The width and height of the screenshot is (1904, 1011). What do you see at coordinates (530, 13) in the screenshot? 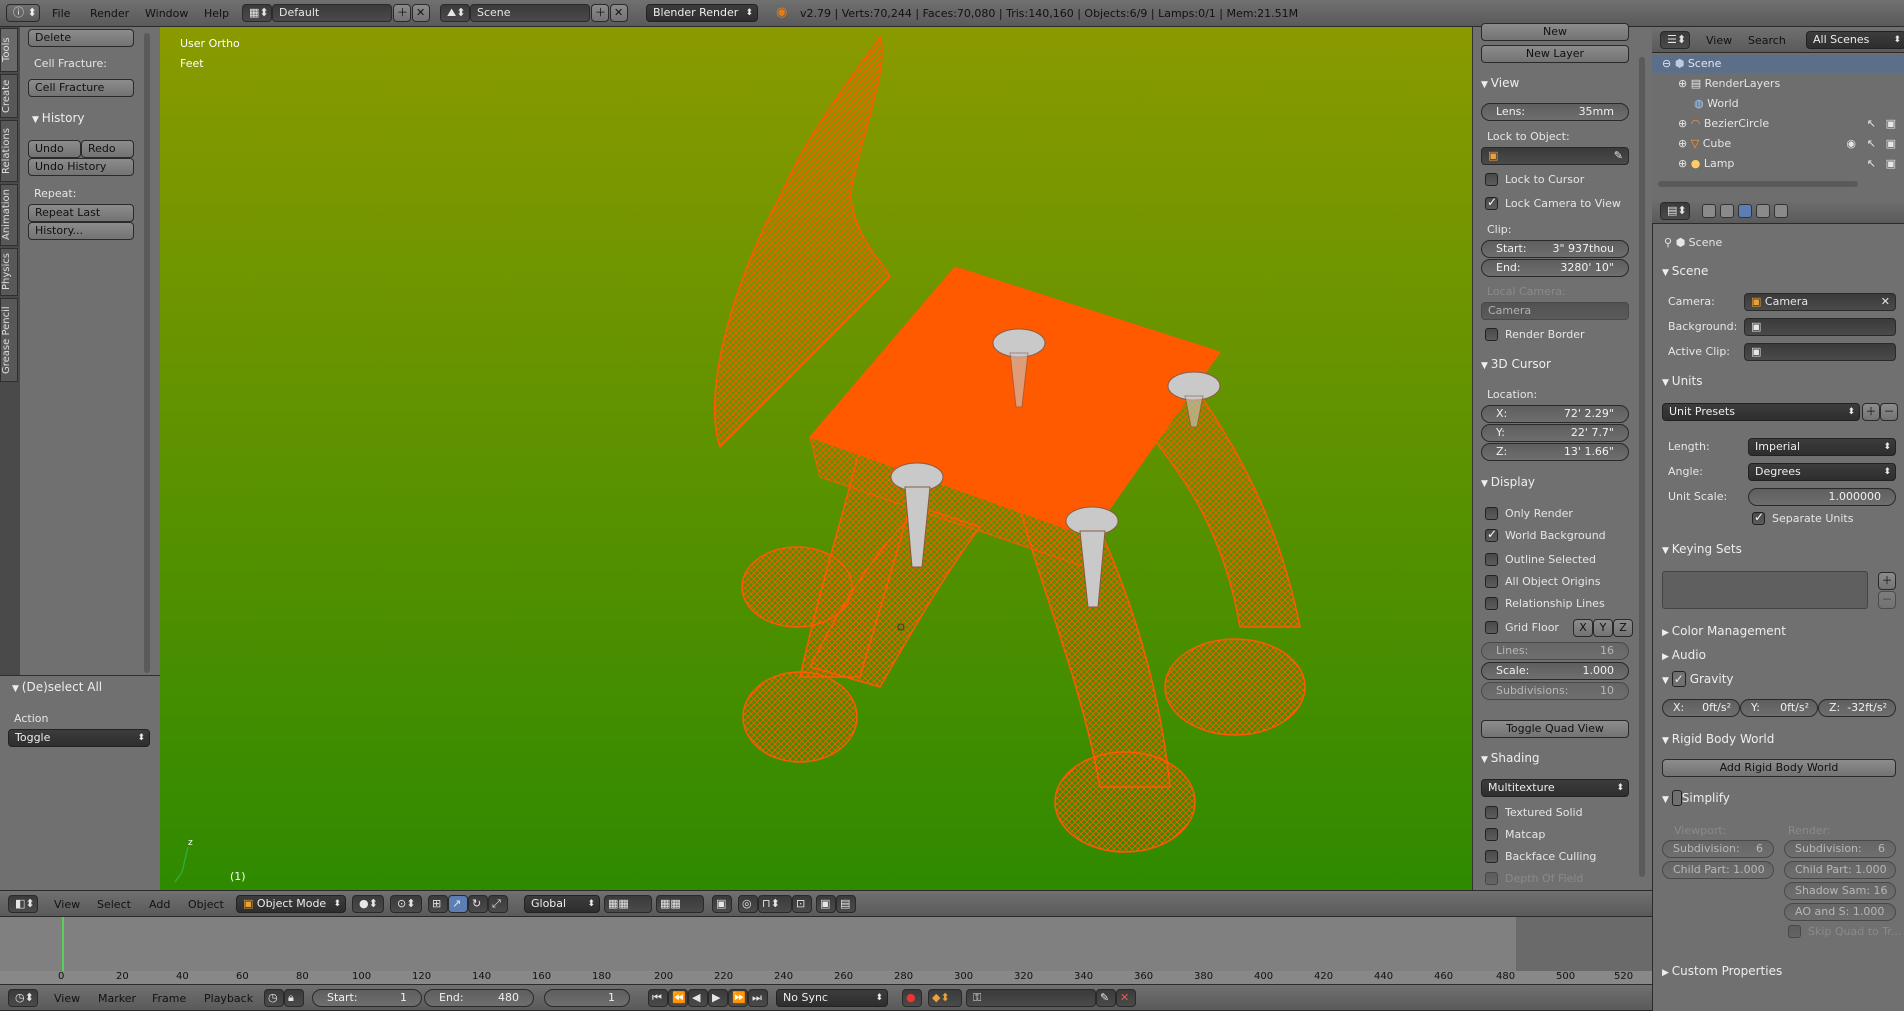
I see `scene-field: Scene` at bounding box center [530, 13].